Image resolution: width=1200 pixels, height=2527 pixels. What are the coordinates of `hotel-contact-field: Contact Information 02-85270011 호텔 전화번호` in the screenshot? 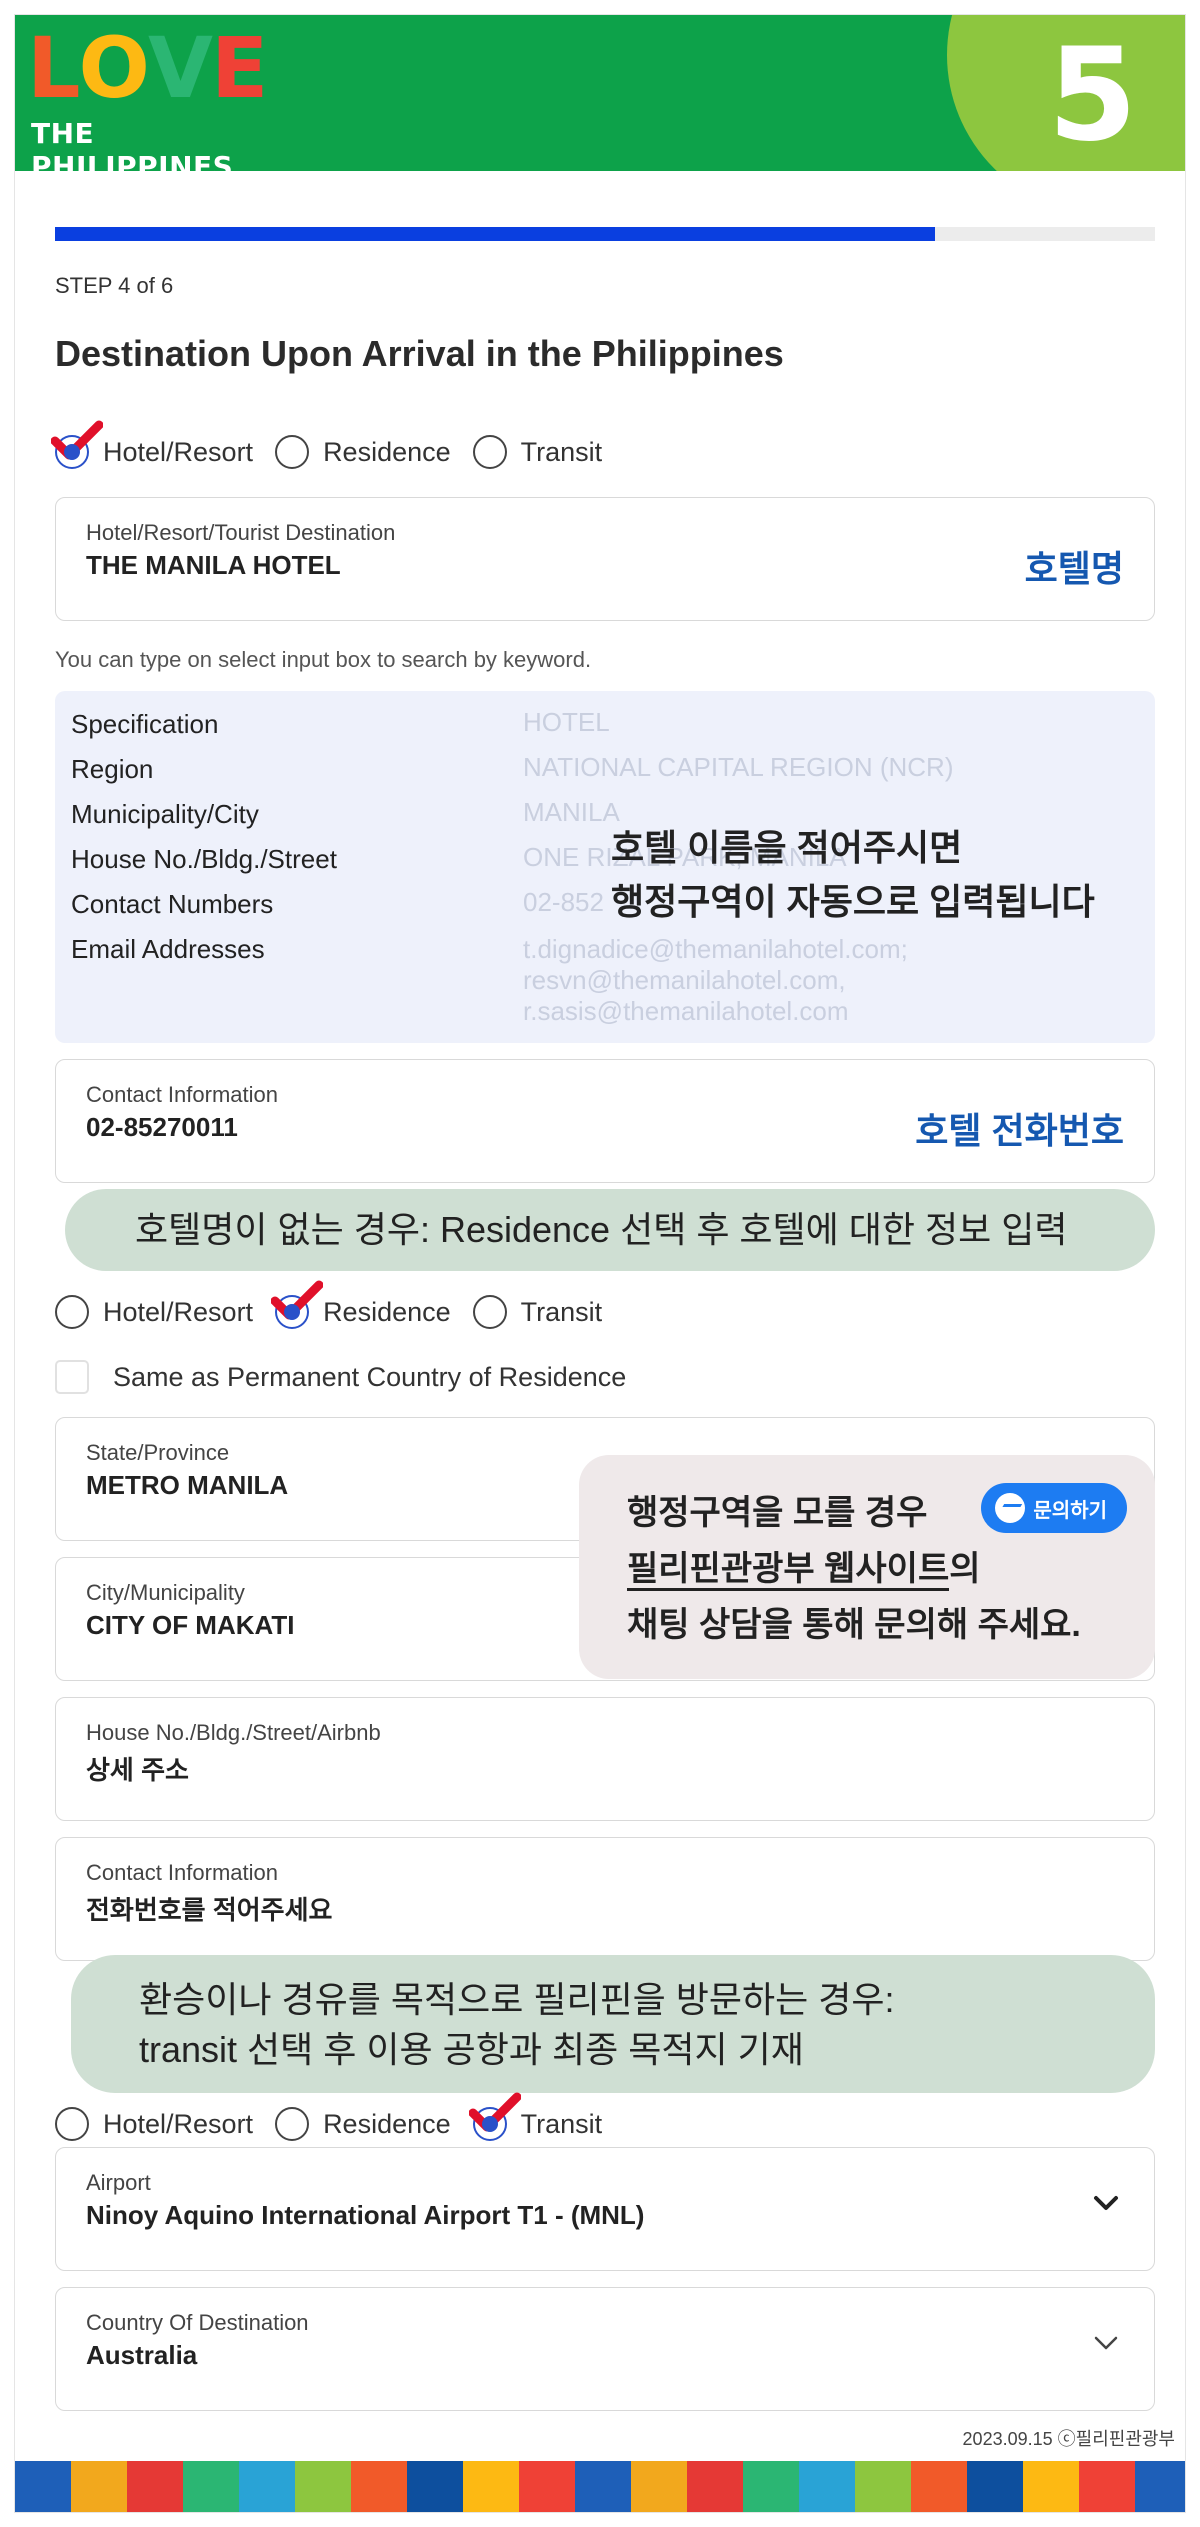 It's located at (605, 1121).